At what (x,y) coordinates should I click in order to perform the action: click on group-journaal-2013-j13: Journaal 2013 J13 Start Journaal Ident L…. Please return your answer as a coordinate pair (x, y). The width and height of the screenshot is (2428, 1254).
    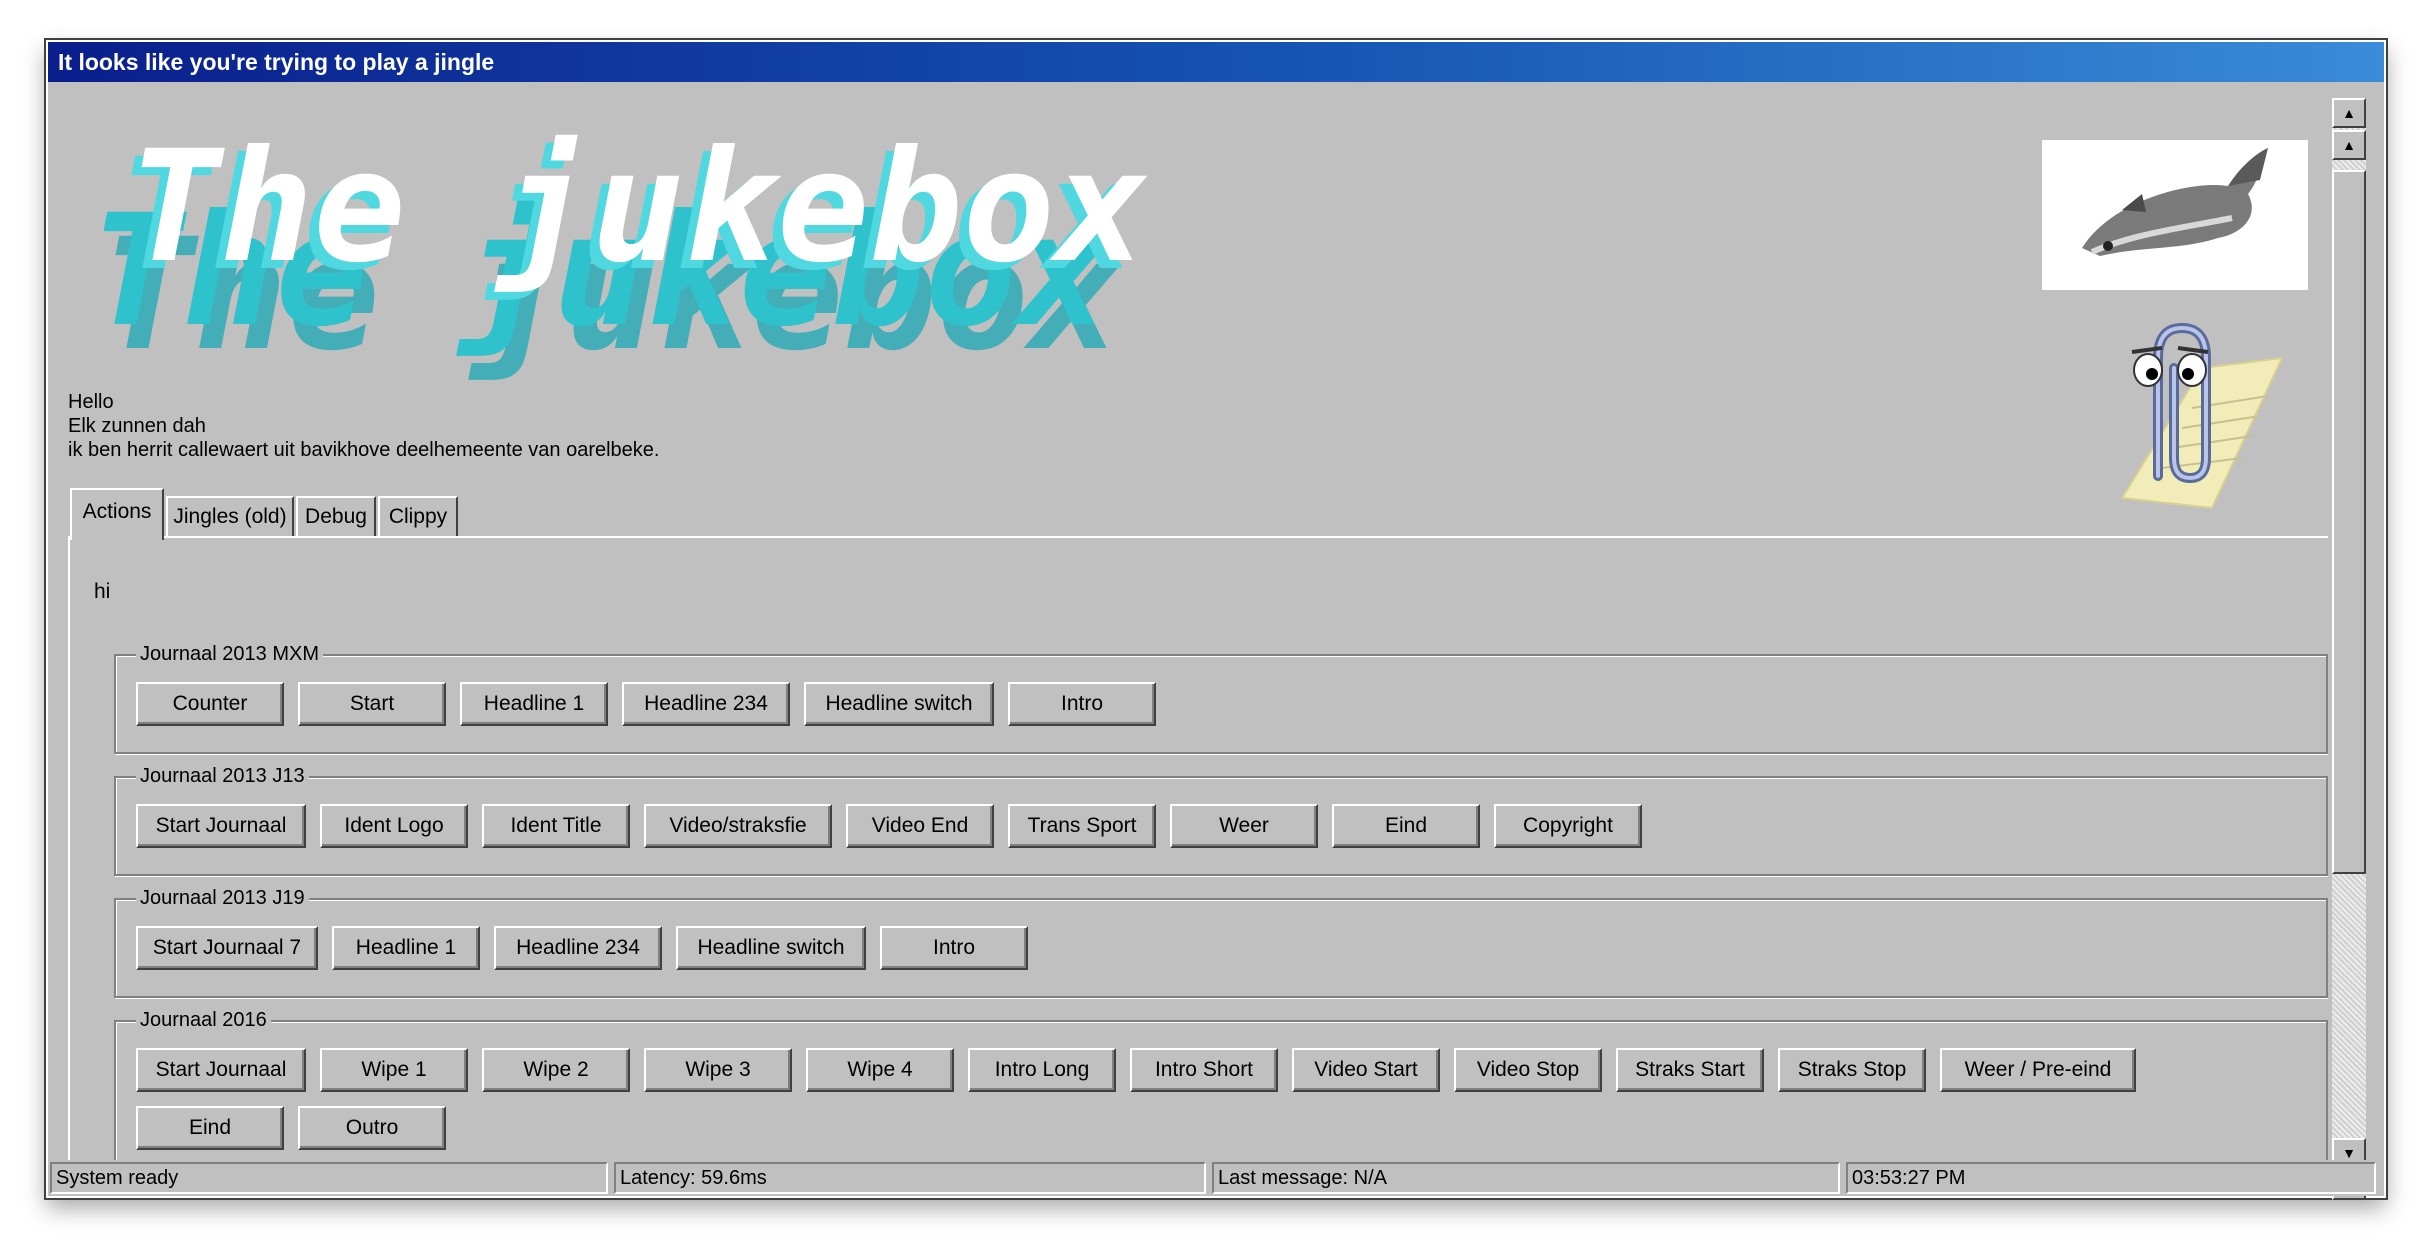
    Looking at the image, I should click on (1221, 819).